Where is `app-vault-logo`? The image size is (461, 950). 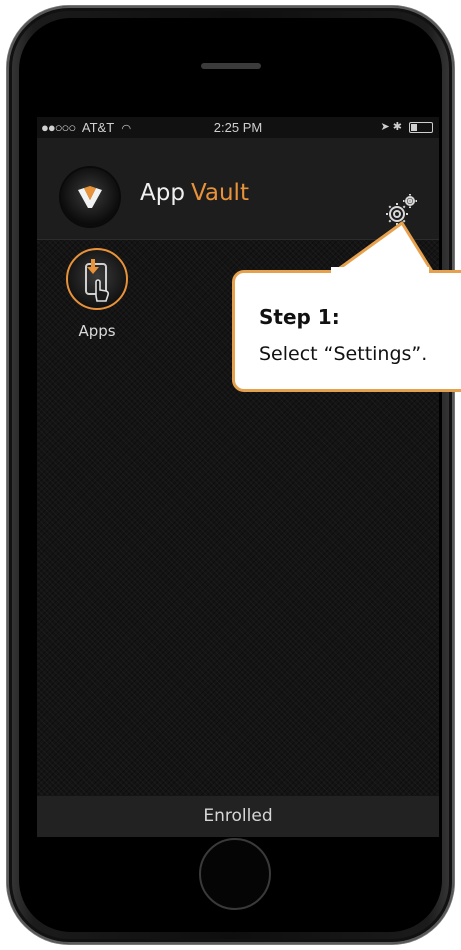
app-vault-logo is located at coordinates (90, 197).